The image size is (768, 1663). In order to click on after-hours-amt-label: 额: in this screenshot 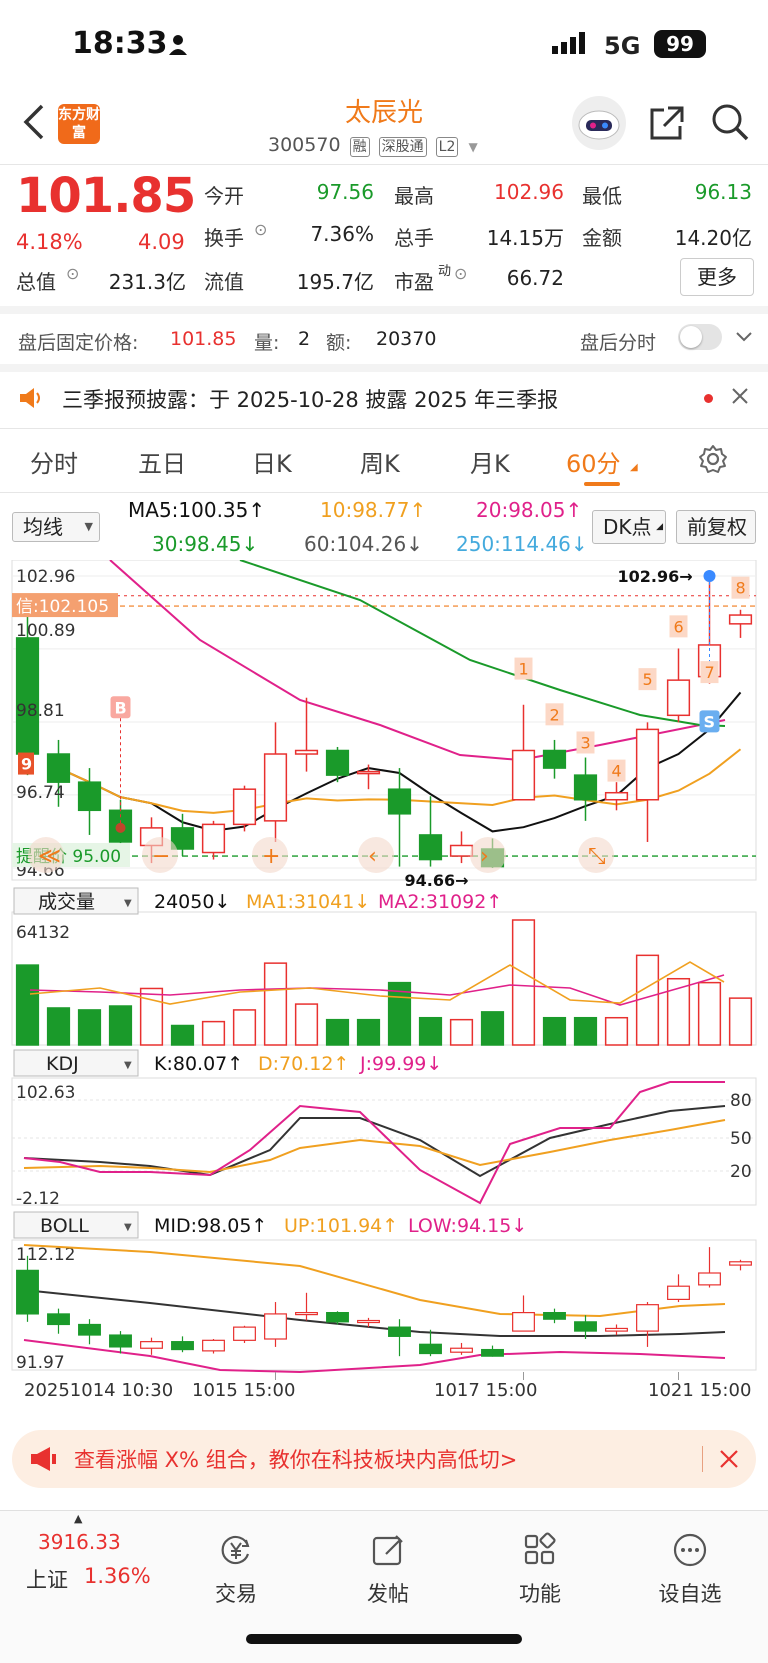, I will do `click(339, 343)`.